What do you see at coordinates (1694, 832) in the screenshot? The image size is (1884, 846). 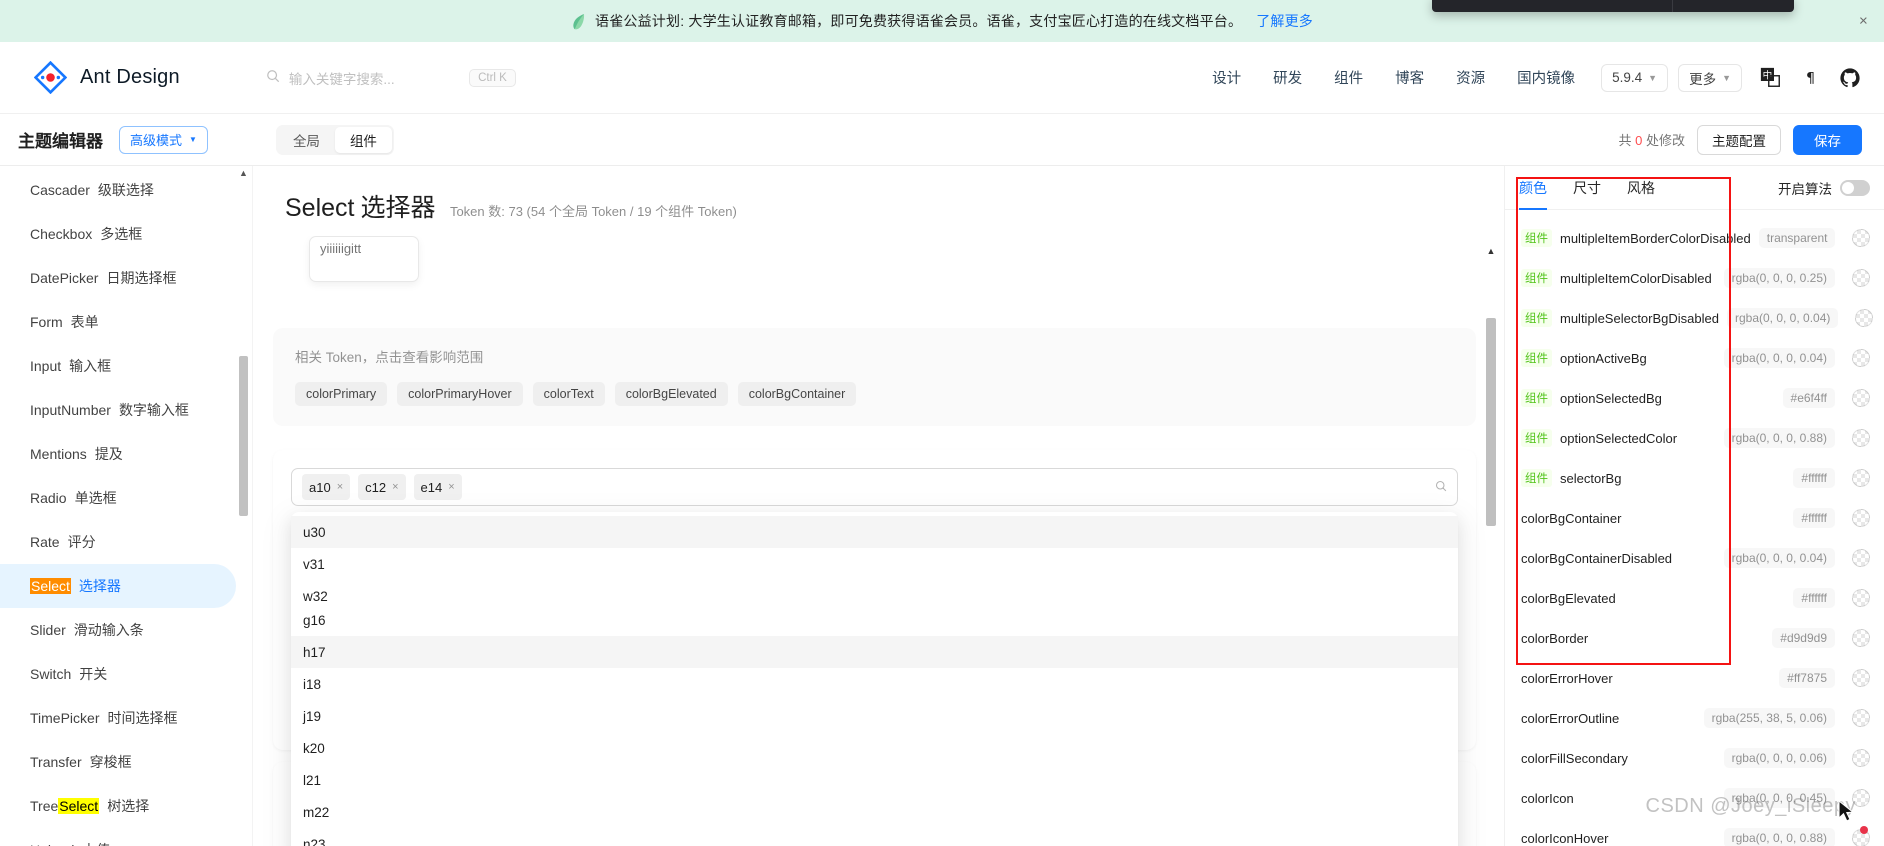 I see `token-row: colorIconHover rgba(0, 0, 0, 0.88)` at bounding box center [1694, 832].